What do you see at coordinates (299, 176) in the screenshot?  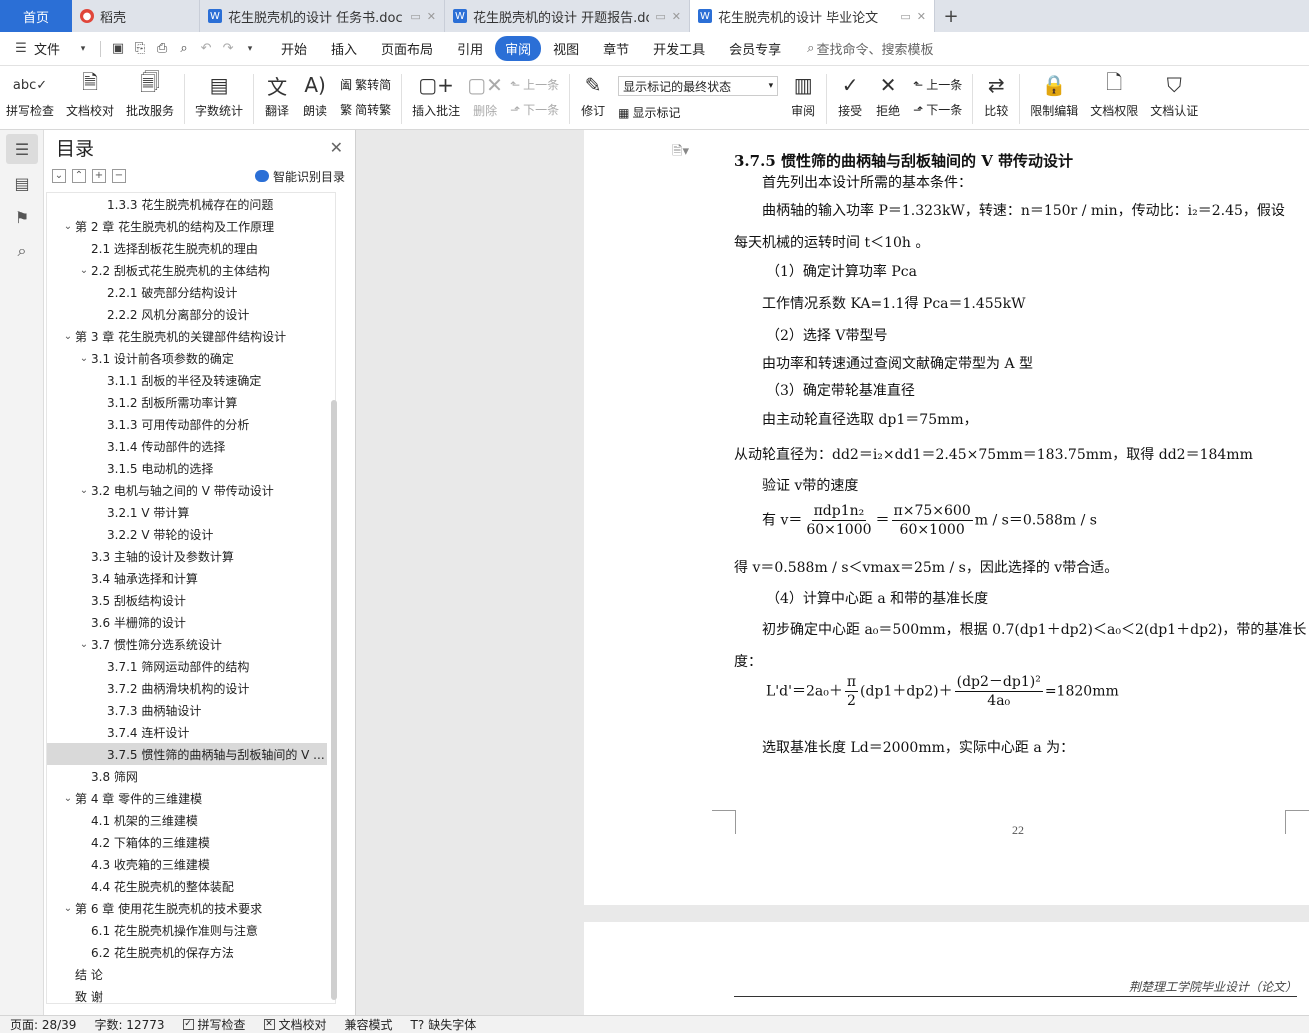 I see `smart-toc-button: 智能识别目录` at bounding box center [299, 176].